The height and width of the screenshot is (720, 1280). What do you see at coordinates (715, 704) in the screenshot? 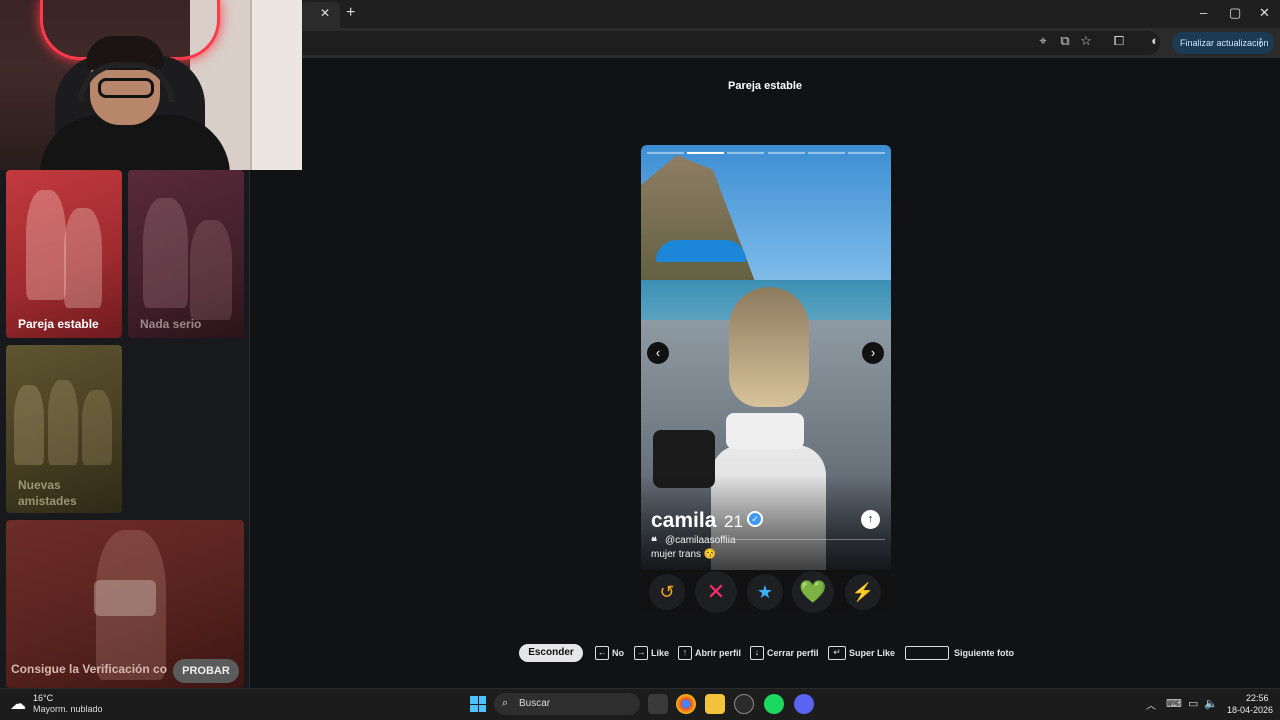
I see `file-explorer-icon` at bounding box center [715, 704].